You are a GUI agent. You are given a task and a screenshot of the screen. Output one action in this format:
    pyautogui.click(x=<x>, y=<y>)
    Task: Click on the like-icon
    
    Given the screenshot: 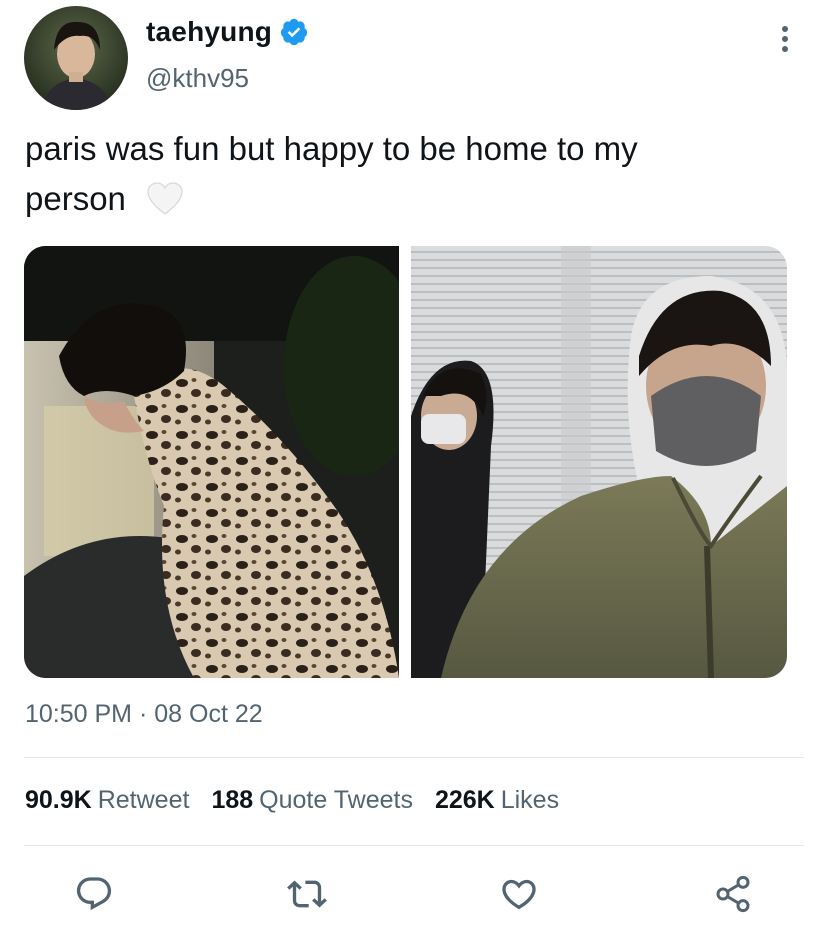 What is the action you would take?
    pyautogui.click(x=519, y=894)
    